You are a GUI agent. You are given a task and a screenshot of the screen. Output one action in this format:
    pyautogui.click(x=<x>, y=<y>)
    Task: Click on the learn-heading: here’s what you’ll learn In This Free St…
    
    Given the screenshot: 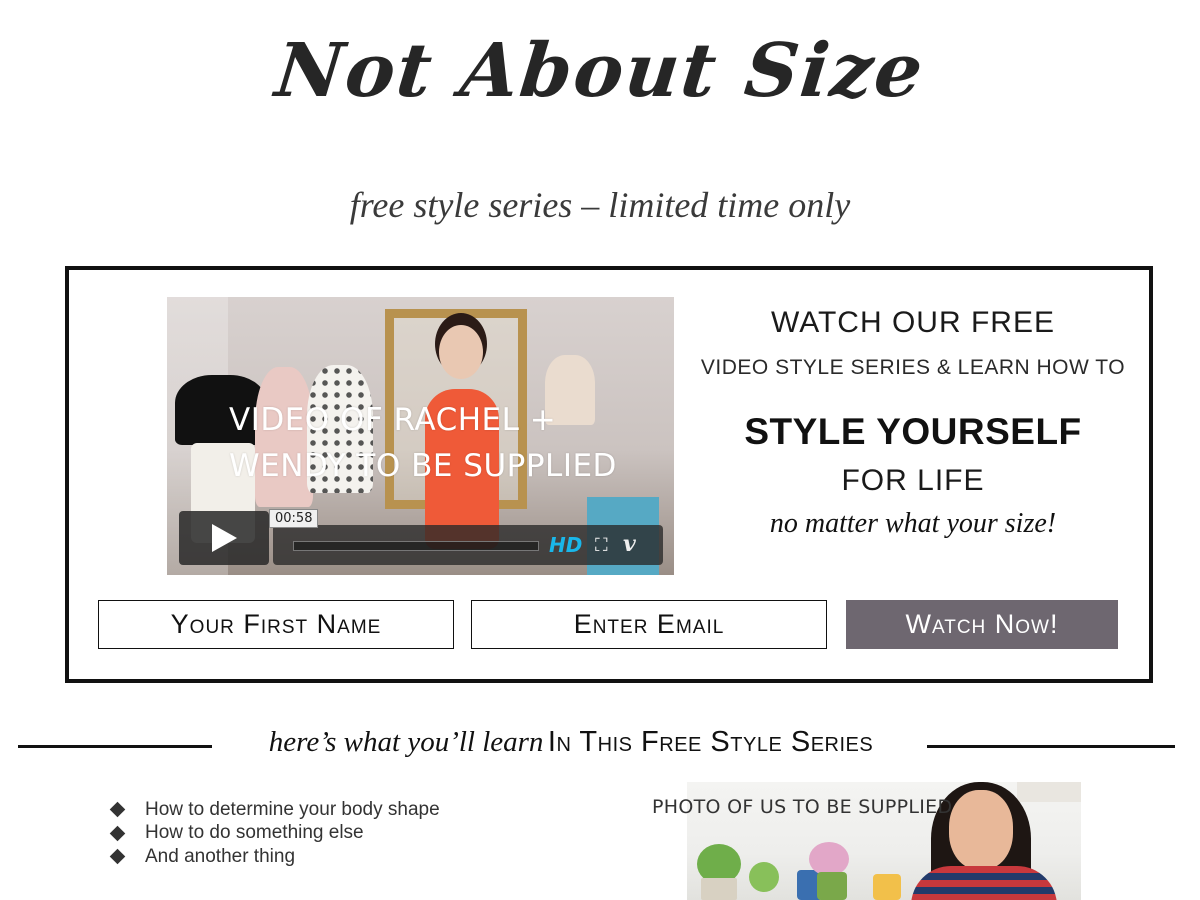 What is the action you would take?
    pyautogui.click(x=571, y=742)
    